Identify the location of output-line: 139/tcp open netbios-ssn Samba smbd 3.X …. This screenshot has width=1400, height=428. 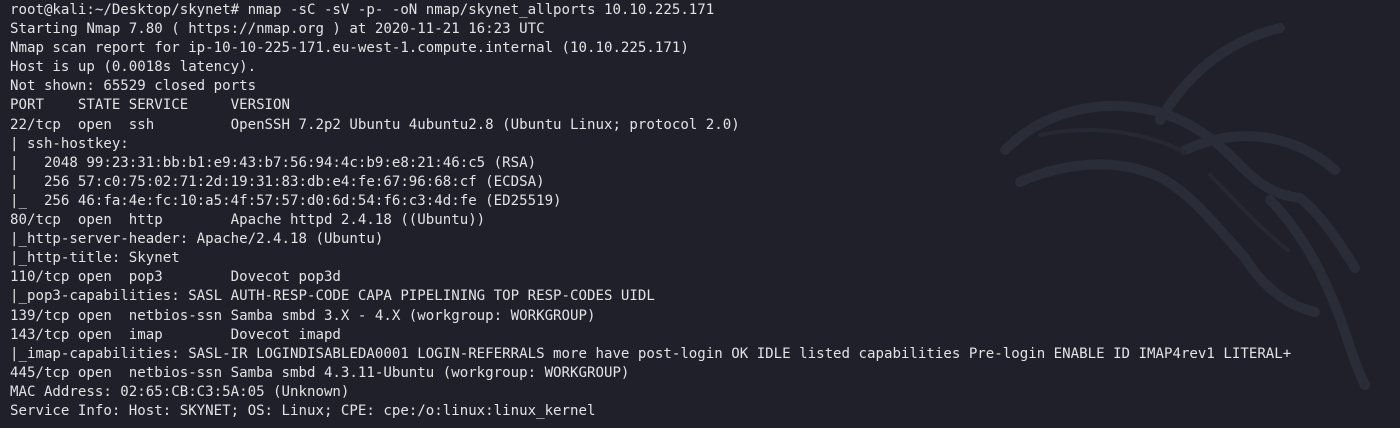
(303, 315).